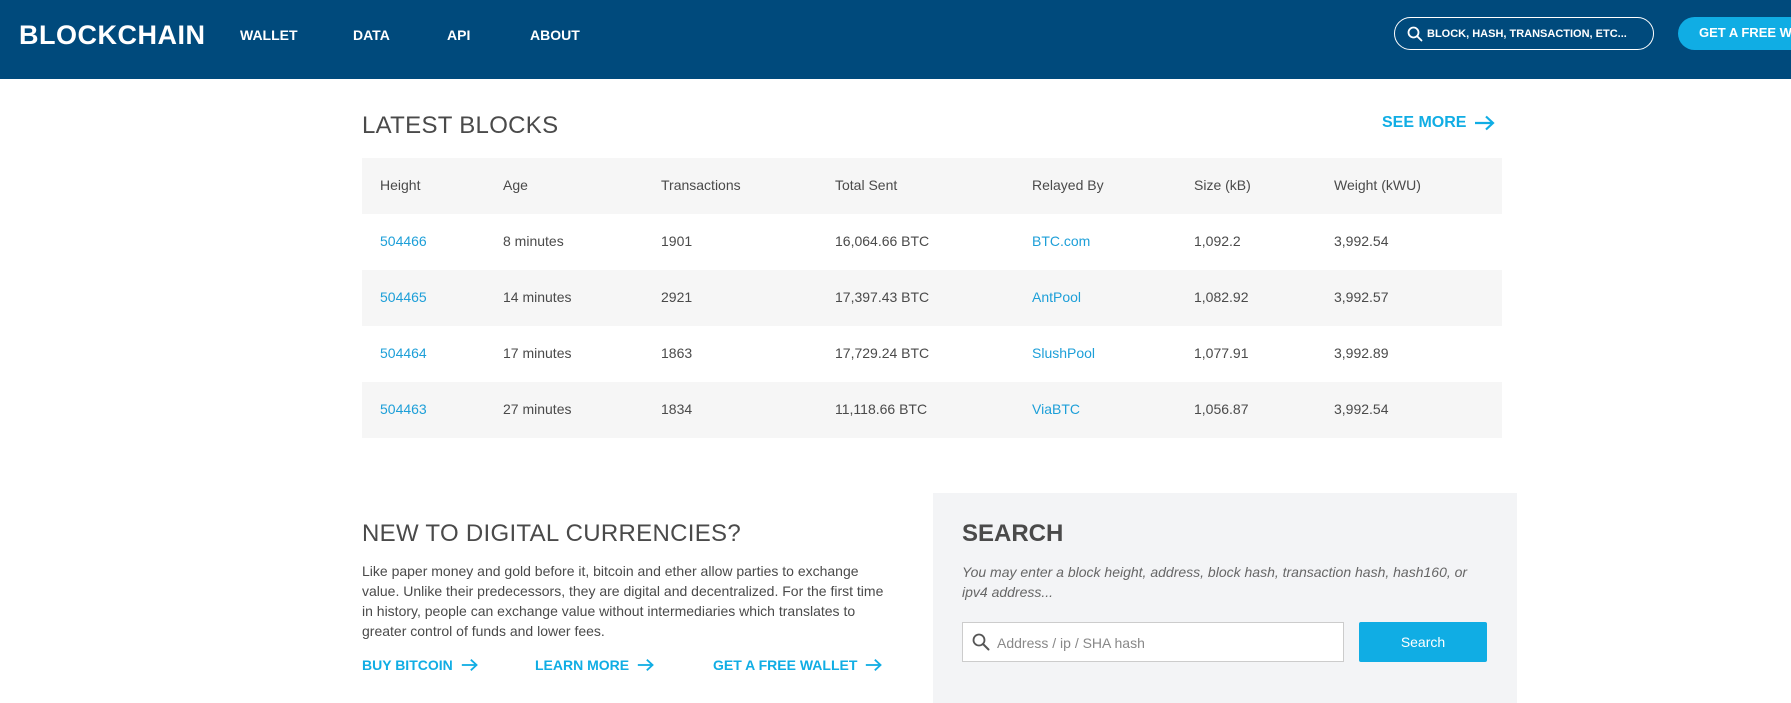  I want to click on search-input, so click(1167, 643).